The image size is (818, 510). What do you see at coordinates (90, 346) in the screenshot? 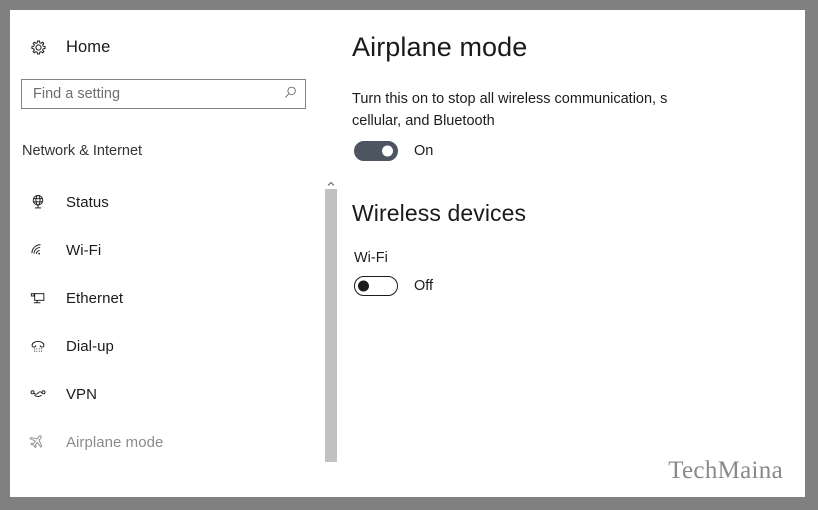
I see `sidebar-item-label: Dial-up` at bounding box center [90, 346].